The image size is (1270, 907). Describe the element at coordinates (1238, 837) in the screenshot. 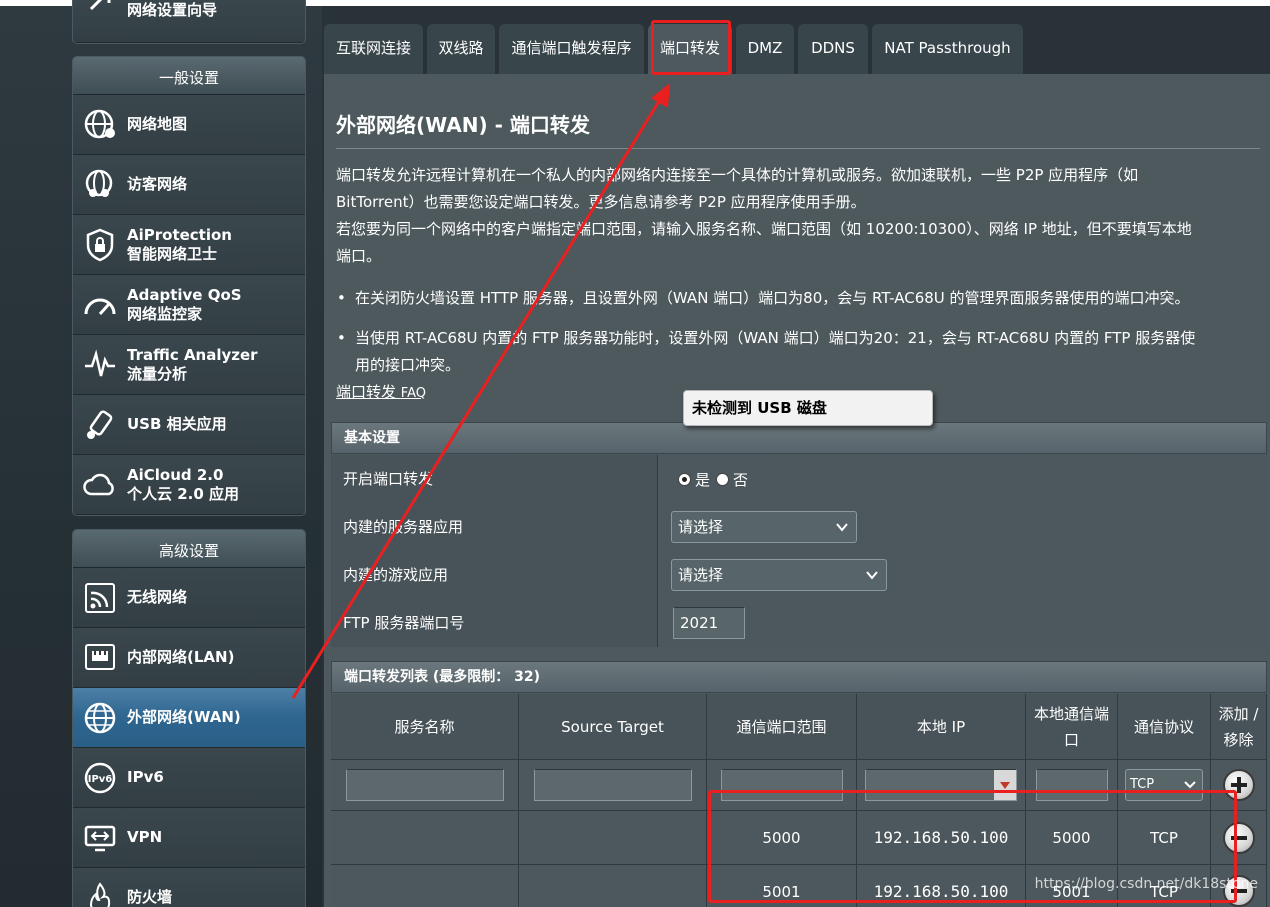

I see `remove-entry-button` at that location.